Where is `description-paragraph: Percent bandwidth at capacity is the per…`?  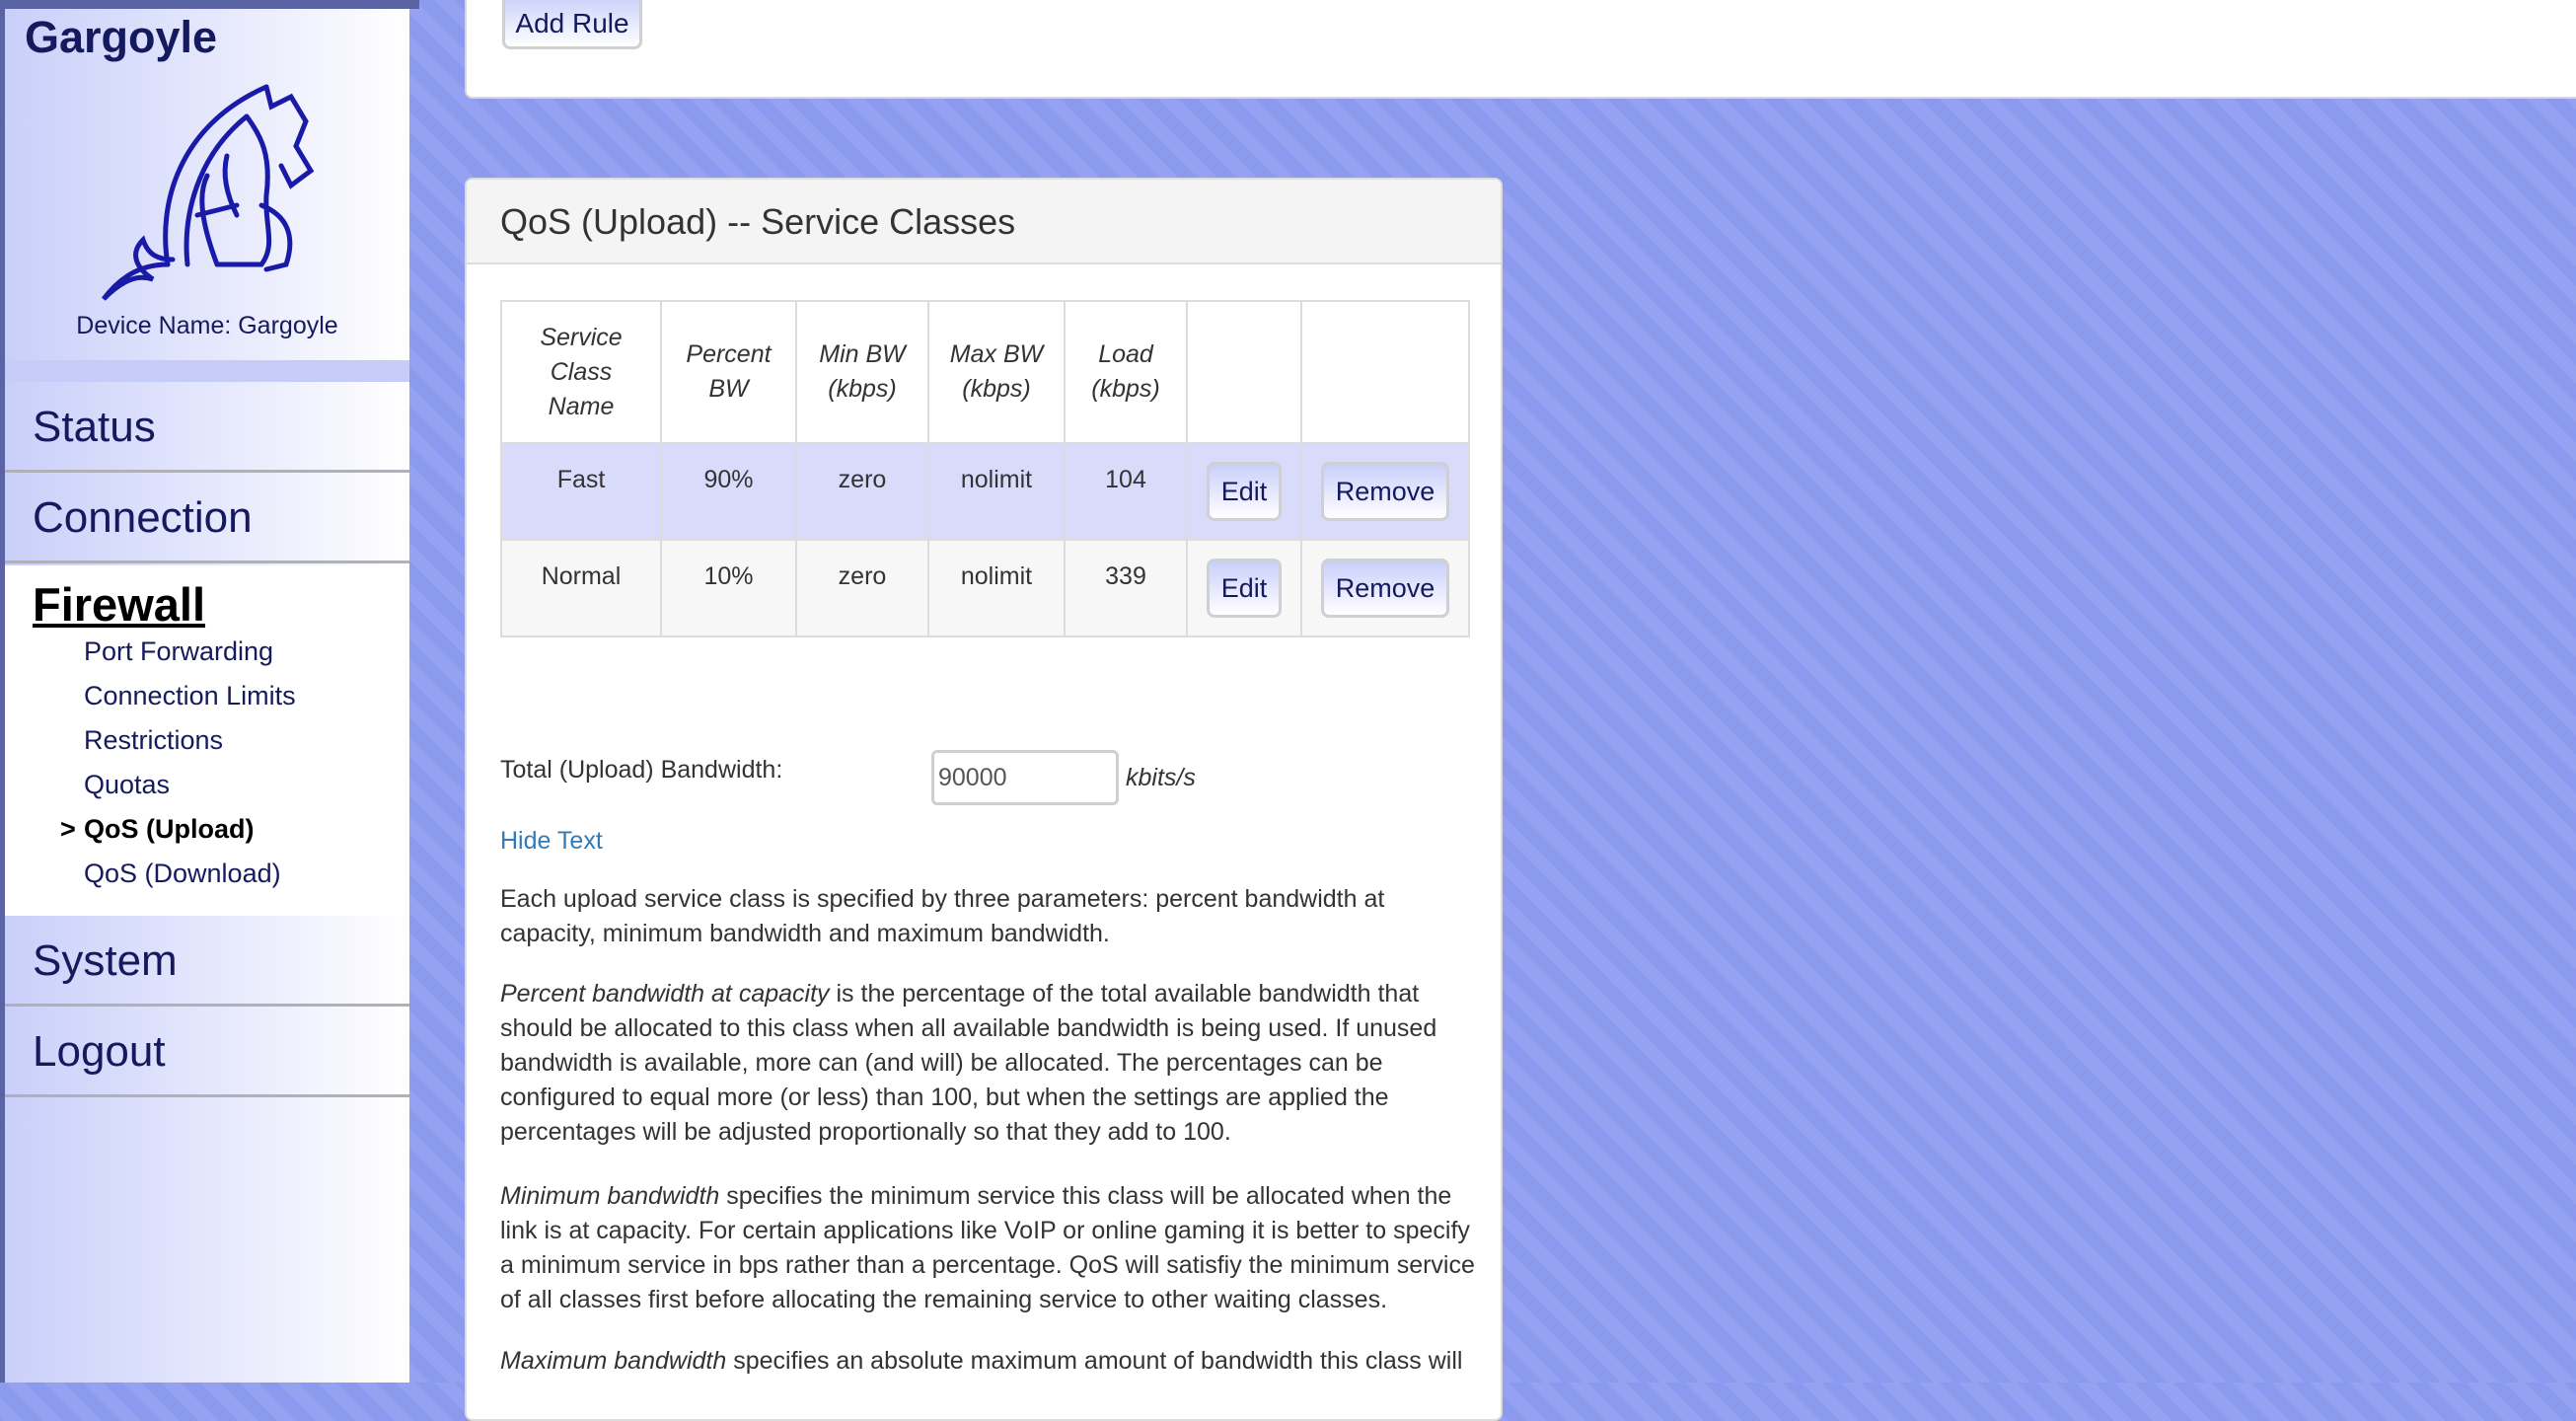
description-paragraph: Percent bandwidth at capacity is the per… is located at coordinates (988, 1063).